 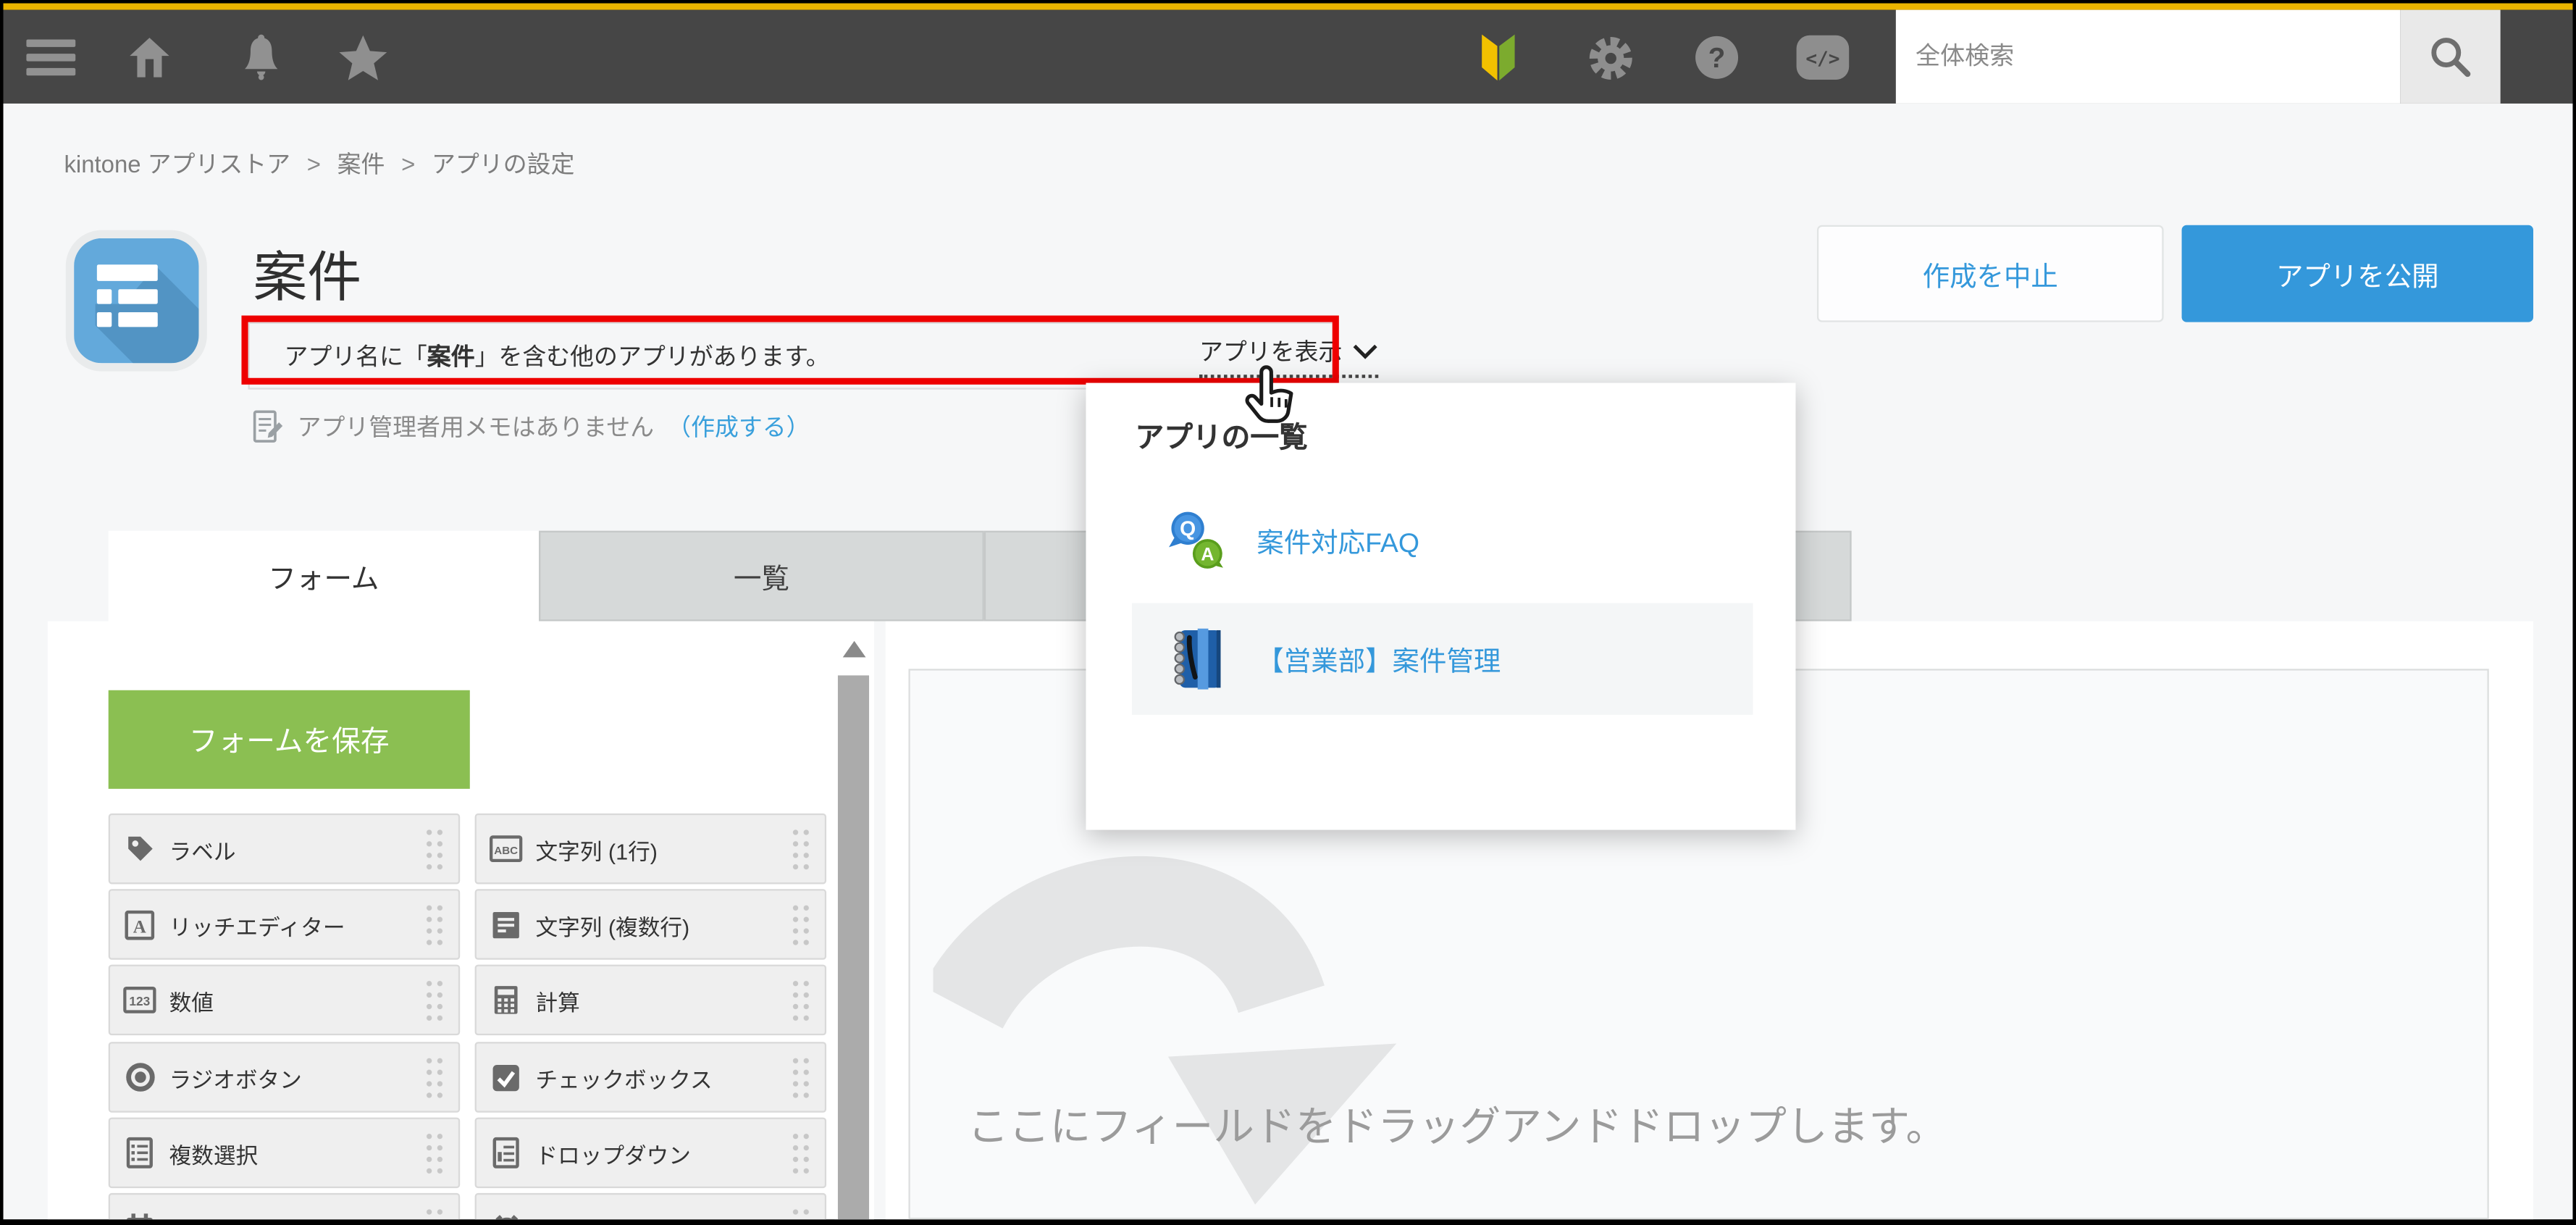 I want to click on palette-field-date: 日付, so click(x=284, y=1206).